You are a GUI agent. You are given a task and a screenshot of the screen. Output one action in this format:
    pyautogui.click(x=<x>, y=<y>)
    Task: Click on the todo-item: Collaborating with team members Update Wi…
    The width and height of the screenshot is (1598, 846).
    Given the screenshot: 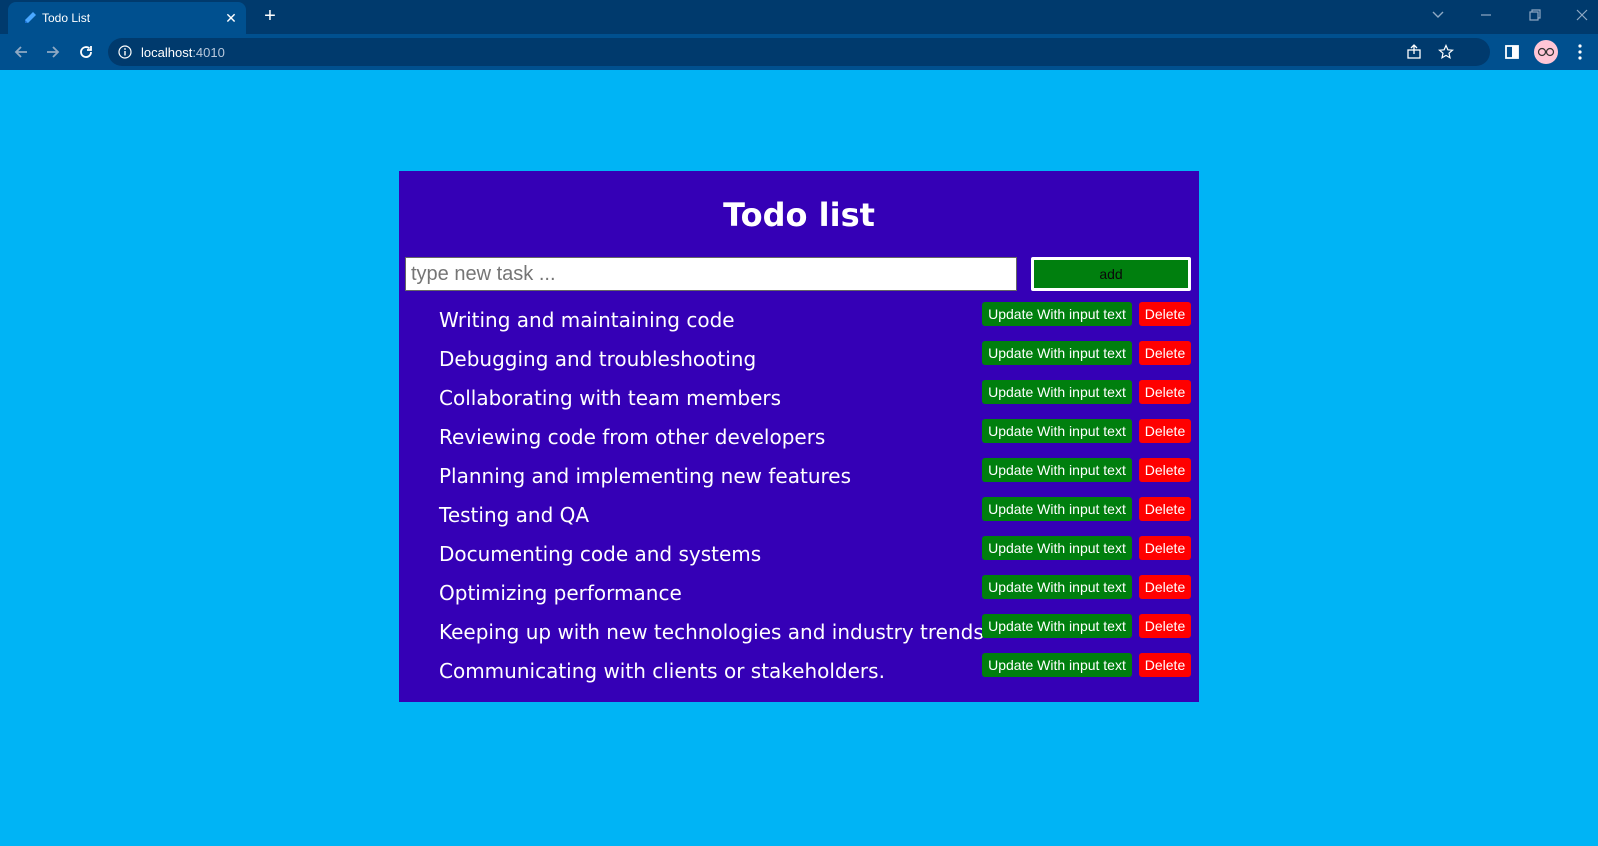 What is the action you would take?
    pyautogui.click(x=799, y=399)
    